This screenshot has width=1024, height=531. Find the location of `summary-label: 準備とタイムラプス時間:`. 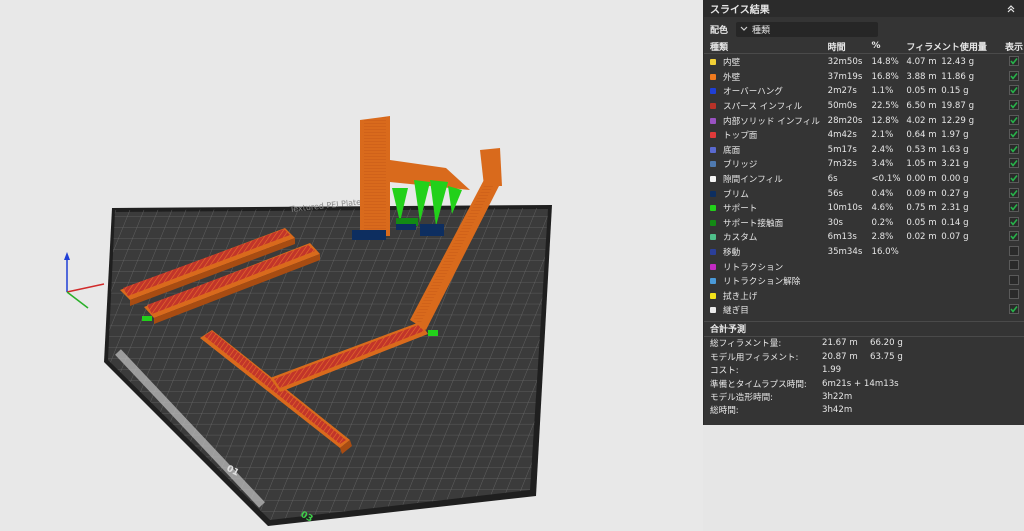

summary-label: 準備とタイムラプス時間: is located at coordinates (758, 384).